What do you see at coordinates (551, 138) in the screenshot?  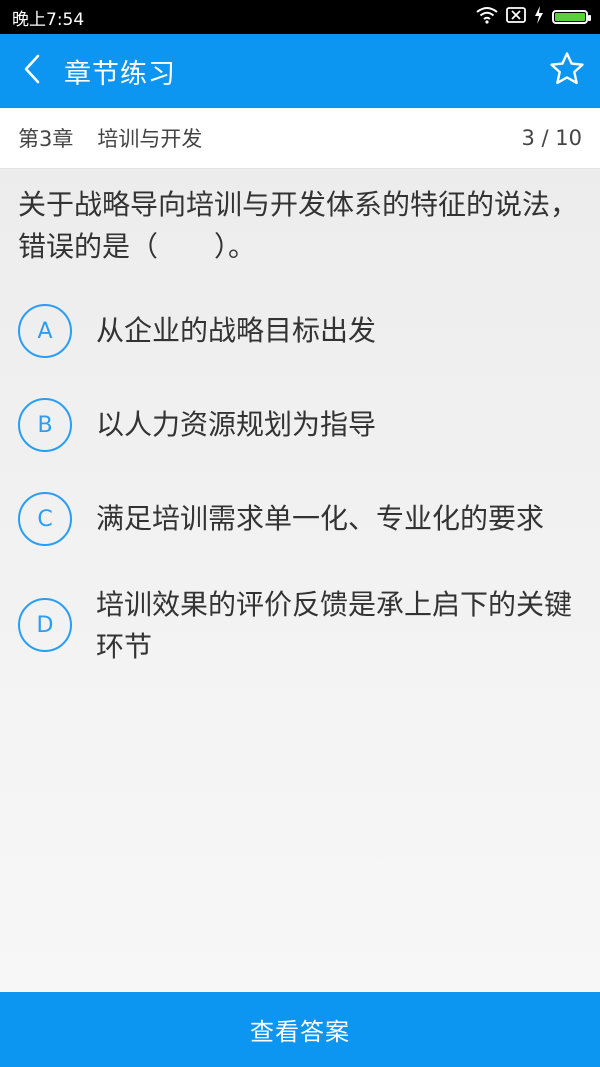 I see `question-progress: 3 / 10` at bounding box center [551, 138].